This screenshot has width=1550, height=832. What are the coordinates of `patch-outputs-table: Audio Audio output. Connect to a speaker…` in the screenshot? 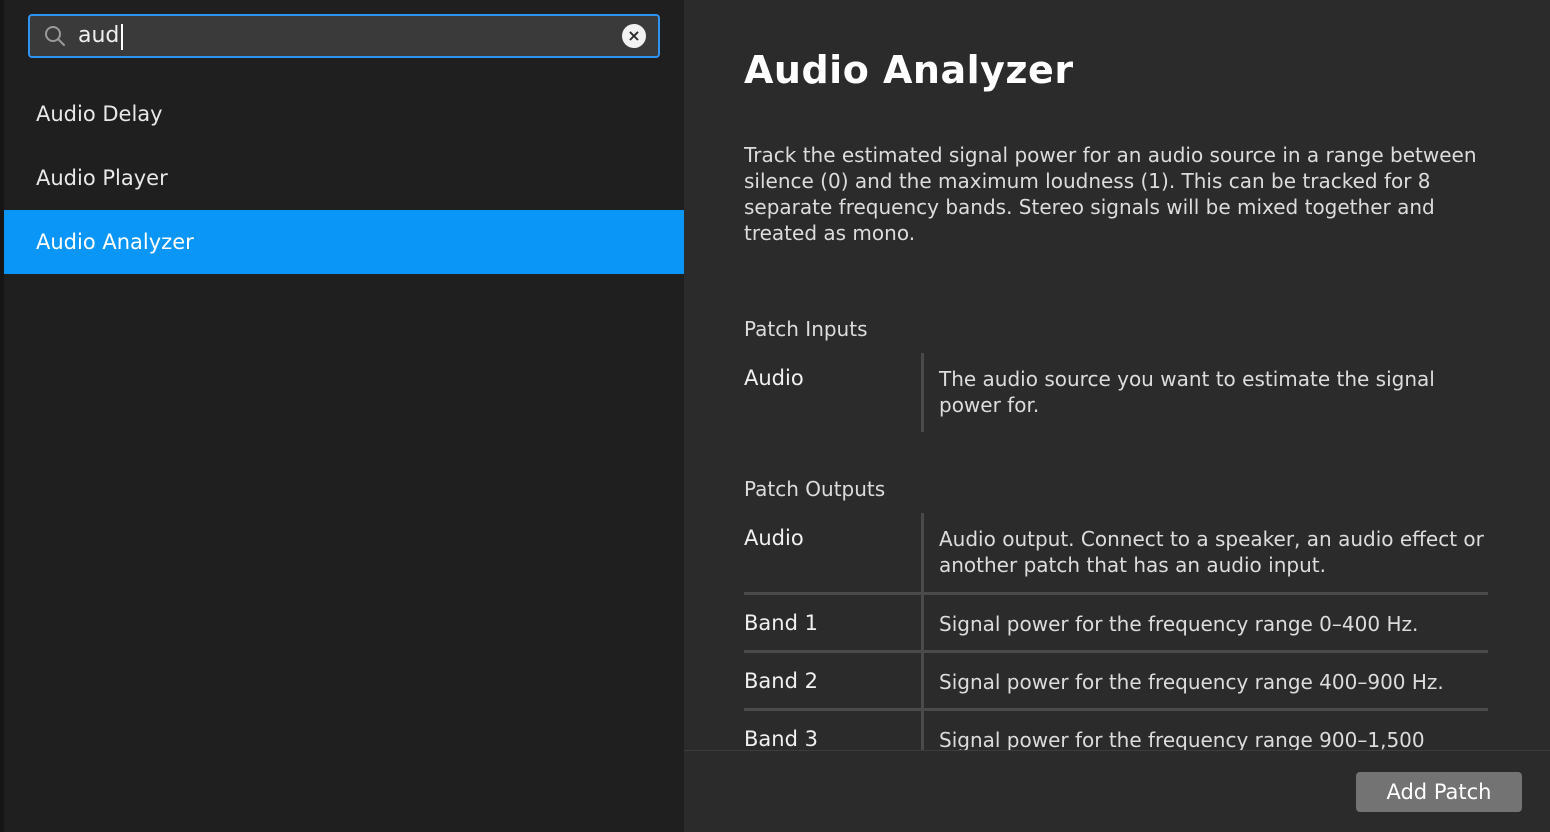 It's located at (1116, 631).